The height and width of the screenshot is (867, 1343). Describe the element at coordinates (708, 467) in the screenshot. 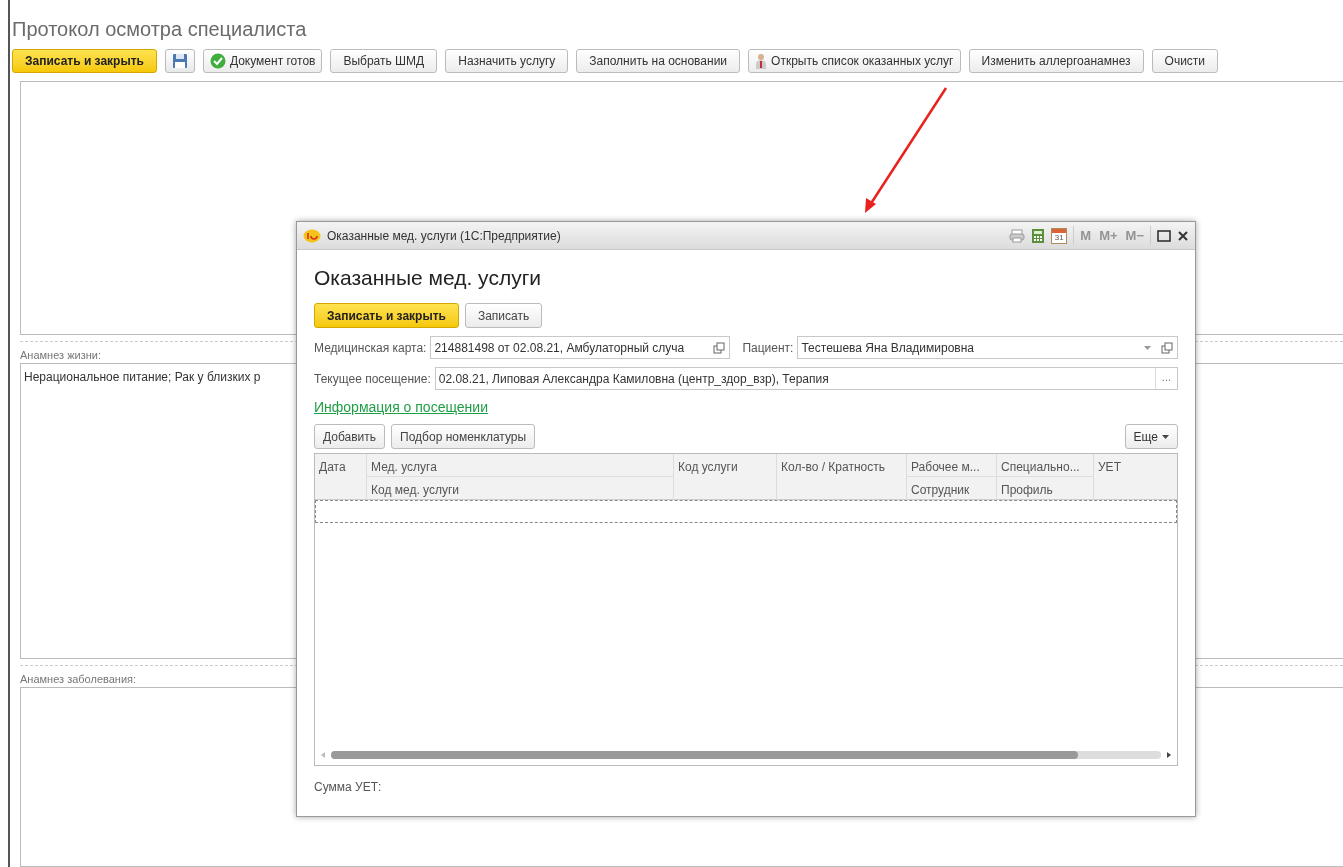

I see `column-header: Код услуги` at that location.